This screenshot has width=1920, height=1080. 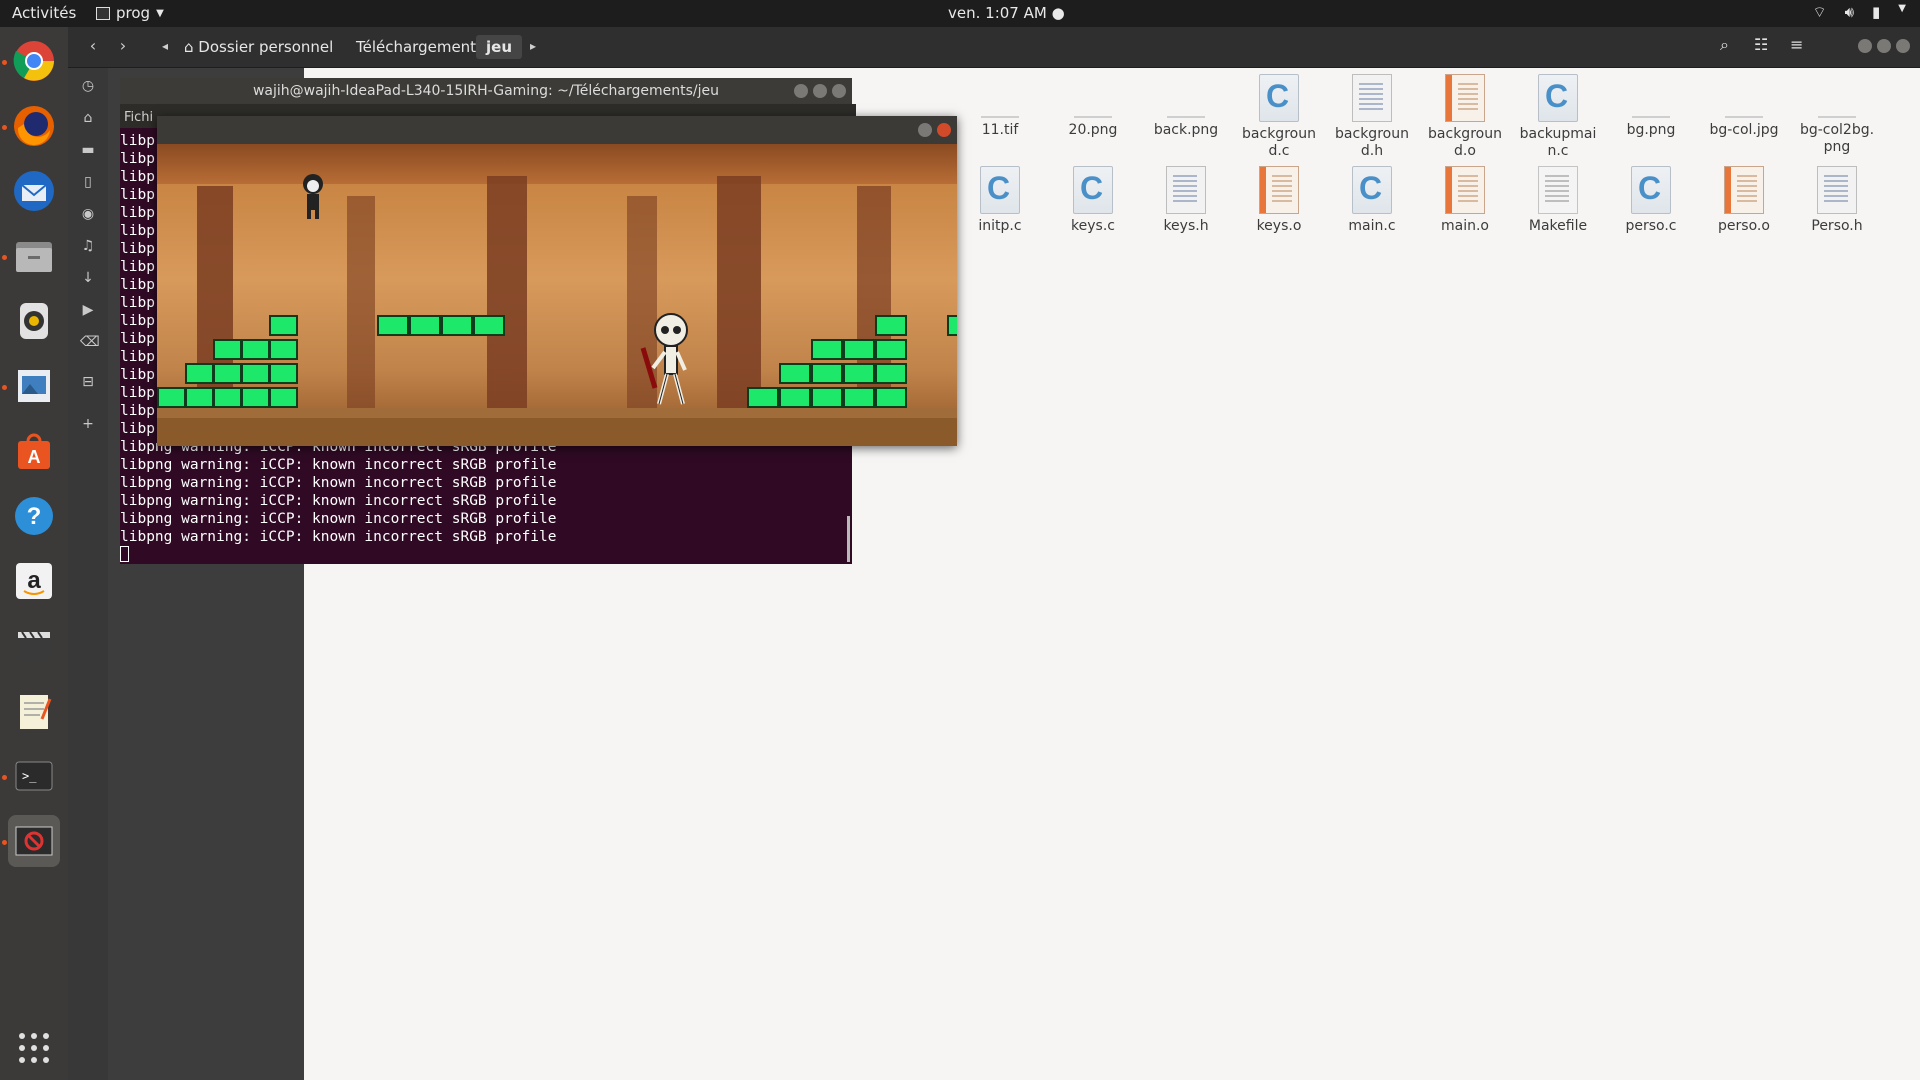 I want to click on terminal-app-icon, so click(x=103, y=13).